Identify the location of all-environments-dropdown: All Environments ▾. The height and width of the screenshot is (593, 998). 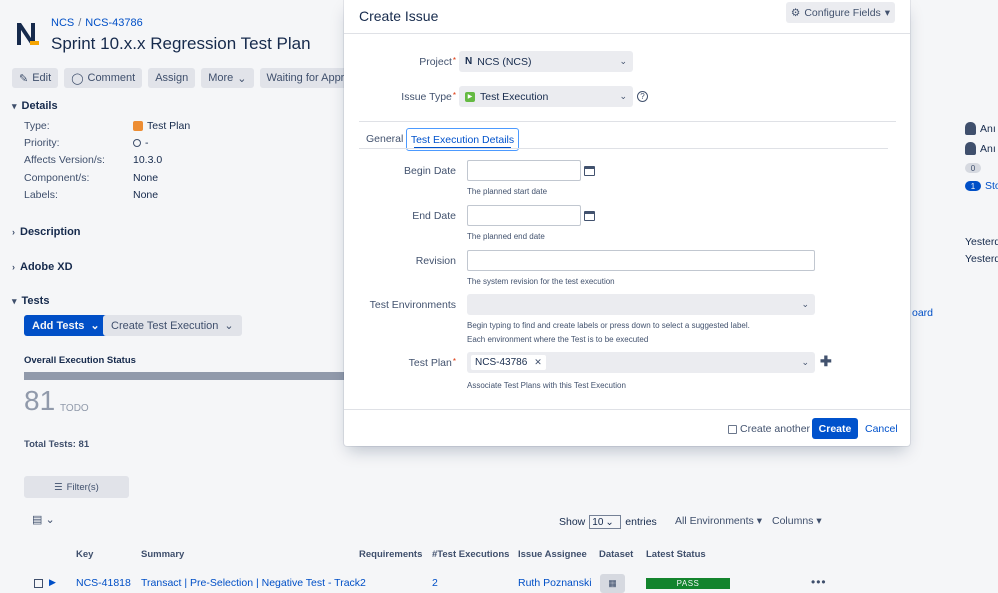
(718, 521).